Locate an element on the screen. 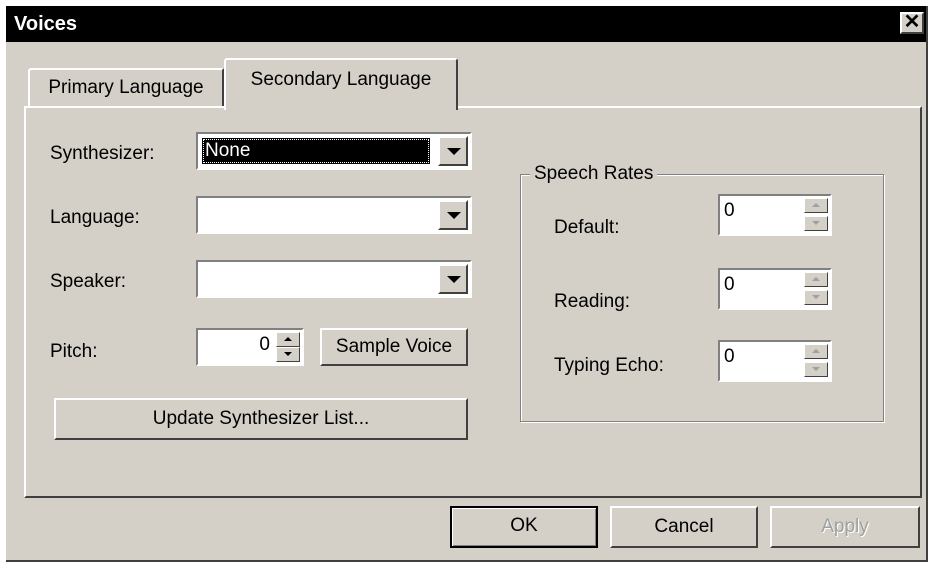  reading-rate-value: 0 is located at coordinates (729, 284).